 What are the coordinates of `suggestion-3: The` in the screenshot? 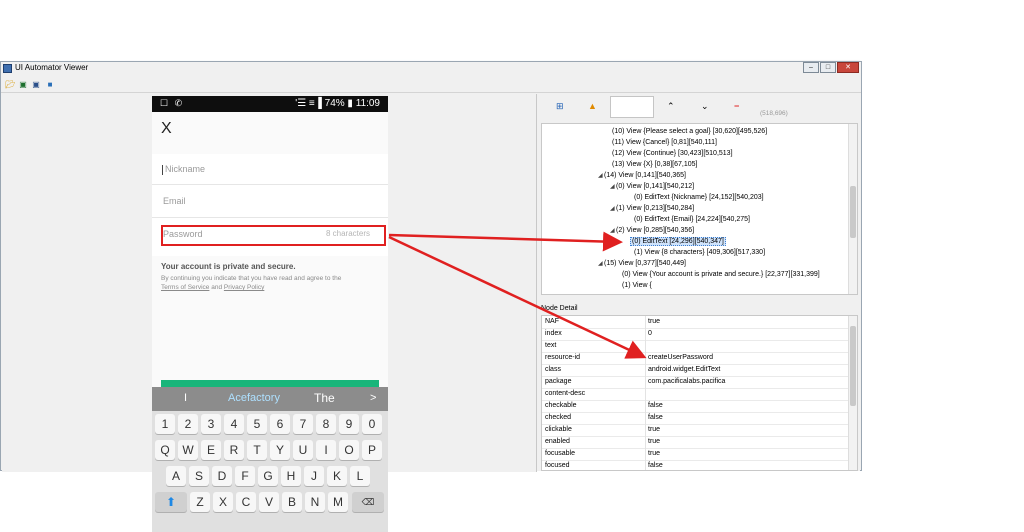 It's located at (324, 398).